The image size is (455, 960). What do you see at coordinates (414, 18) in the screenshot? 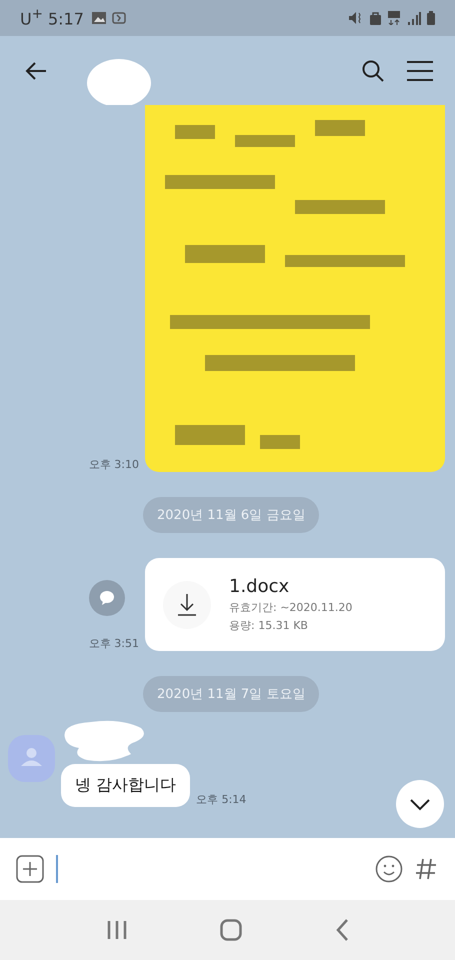
I see `signal-icon` at bounding box center [414, 18].